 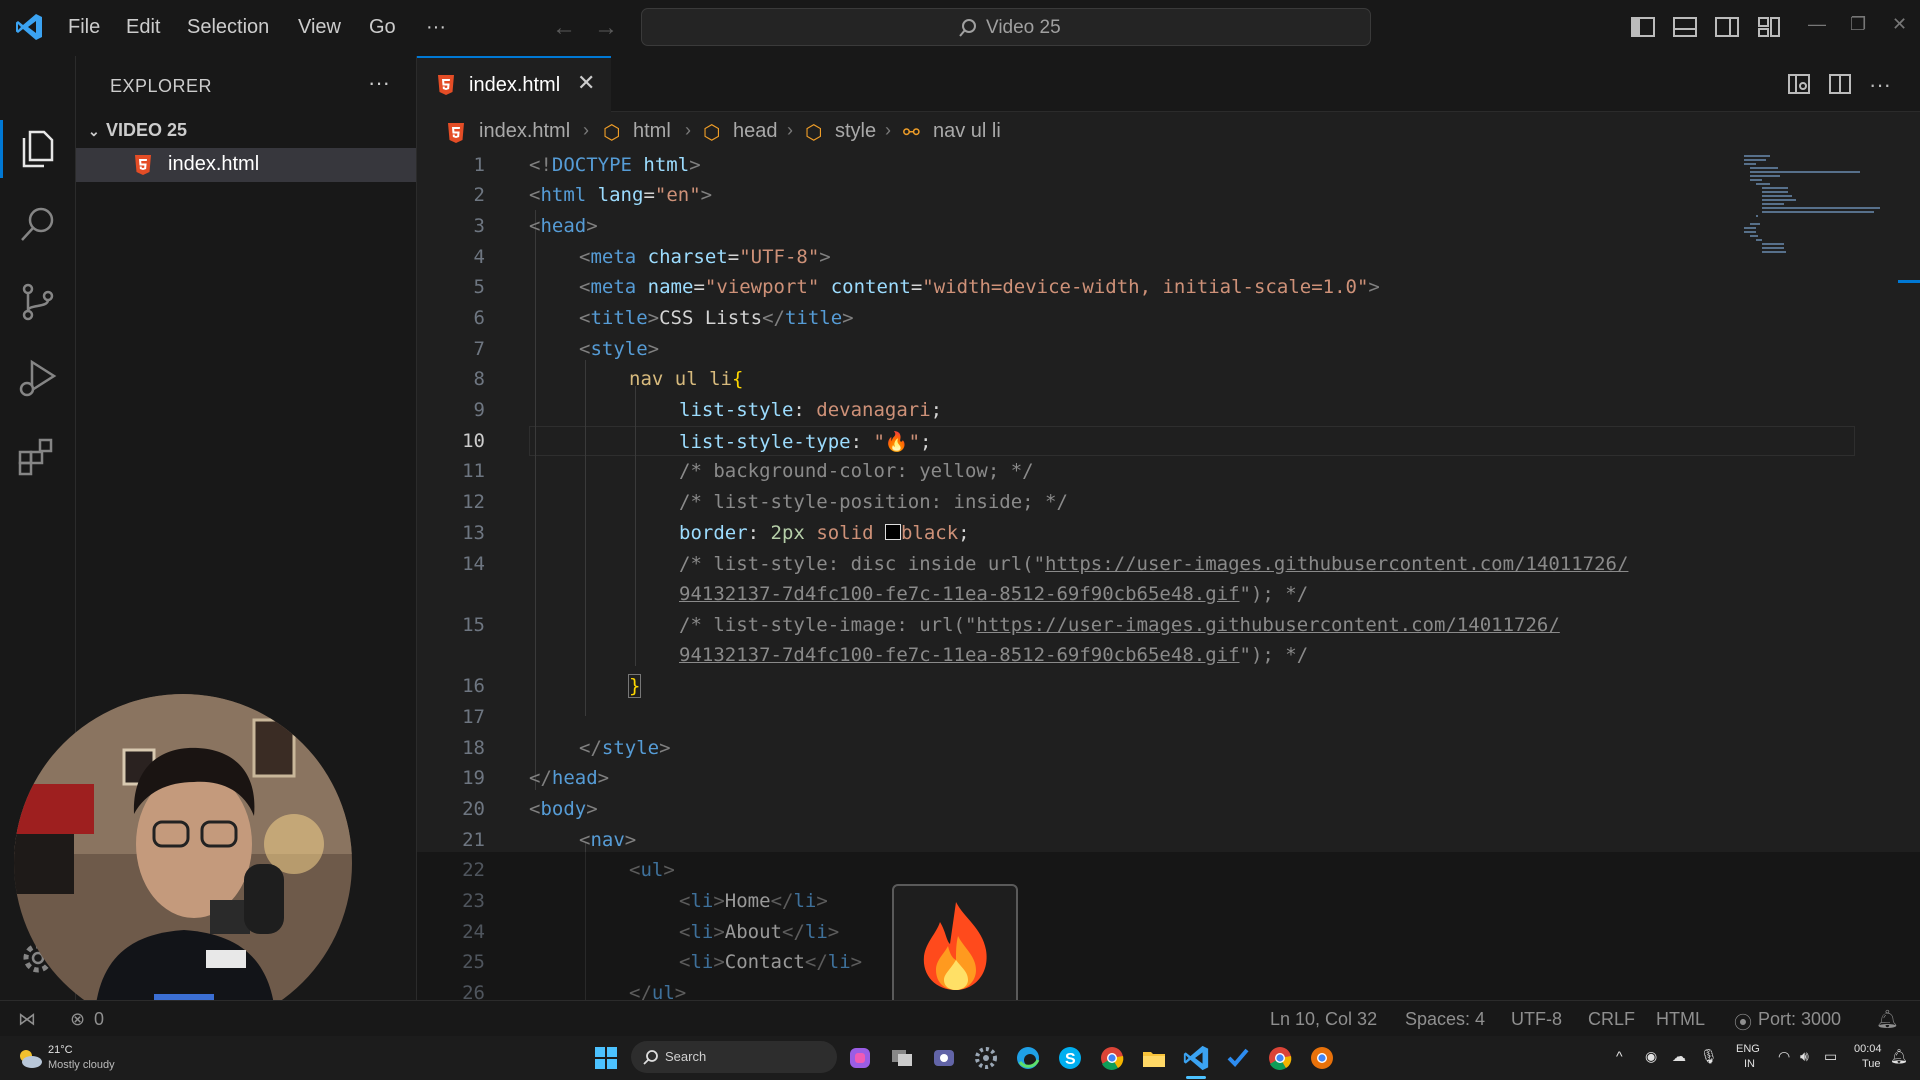 What do you see at coordinates (1680, 1019) in the screenshot?
I see `language-mode: HTML` at bounding box center [1680, 1019].